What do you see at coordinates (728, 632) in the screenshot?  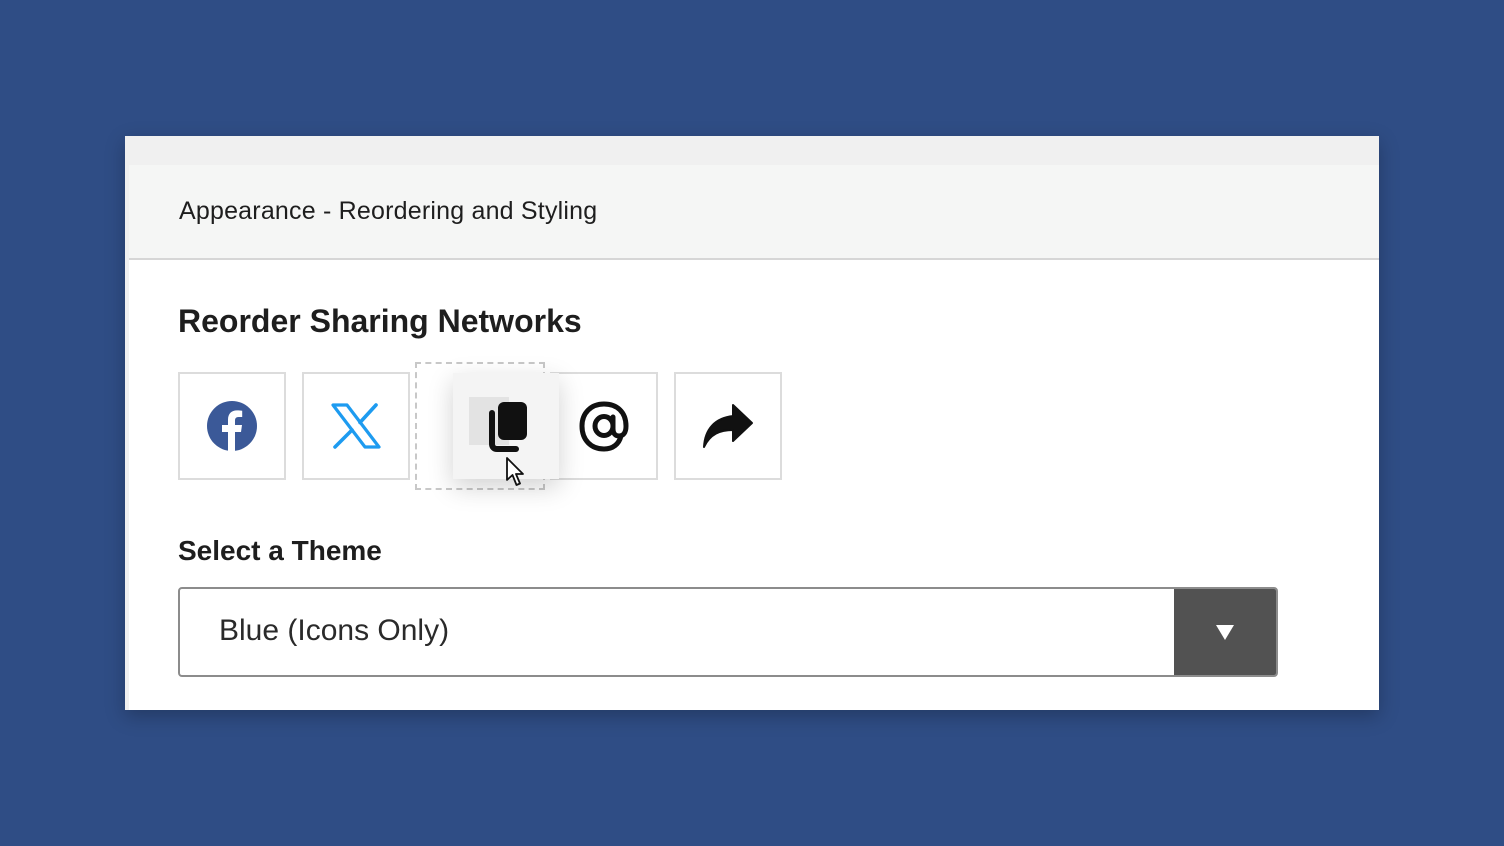 I see `theme-select: Blue (Icons Only)` at bounding box center [728, 632].